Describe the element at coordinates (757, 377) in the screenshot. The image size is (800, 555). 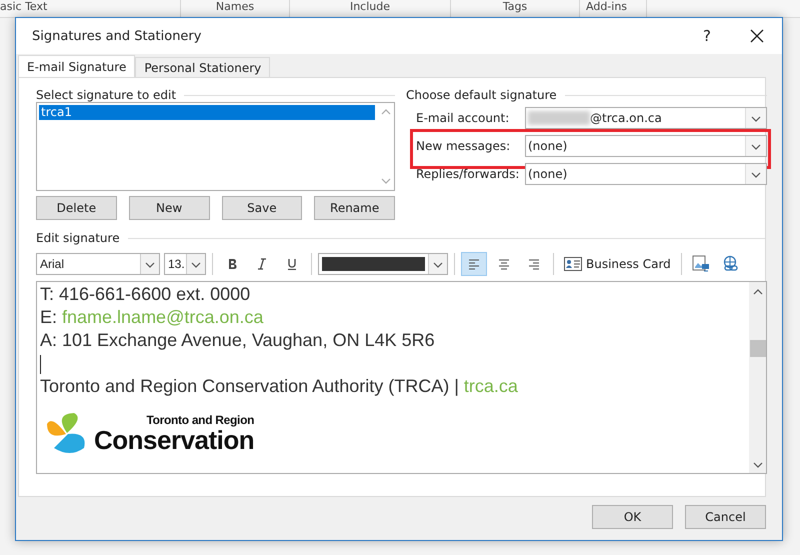
I see `scrollbar` at that location.